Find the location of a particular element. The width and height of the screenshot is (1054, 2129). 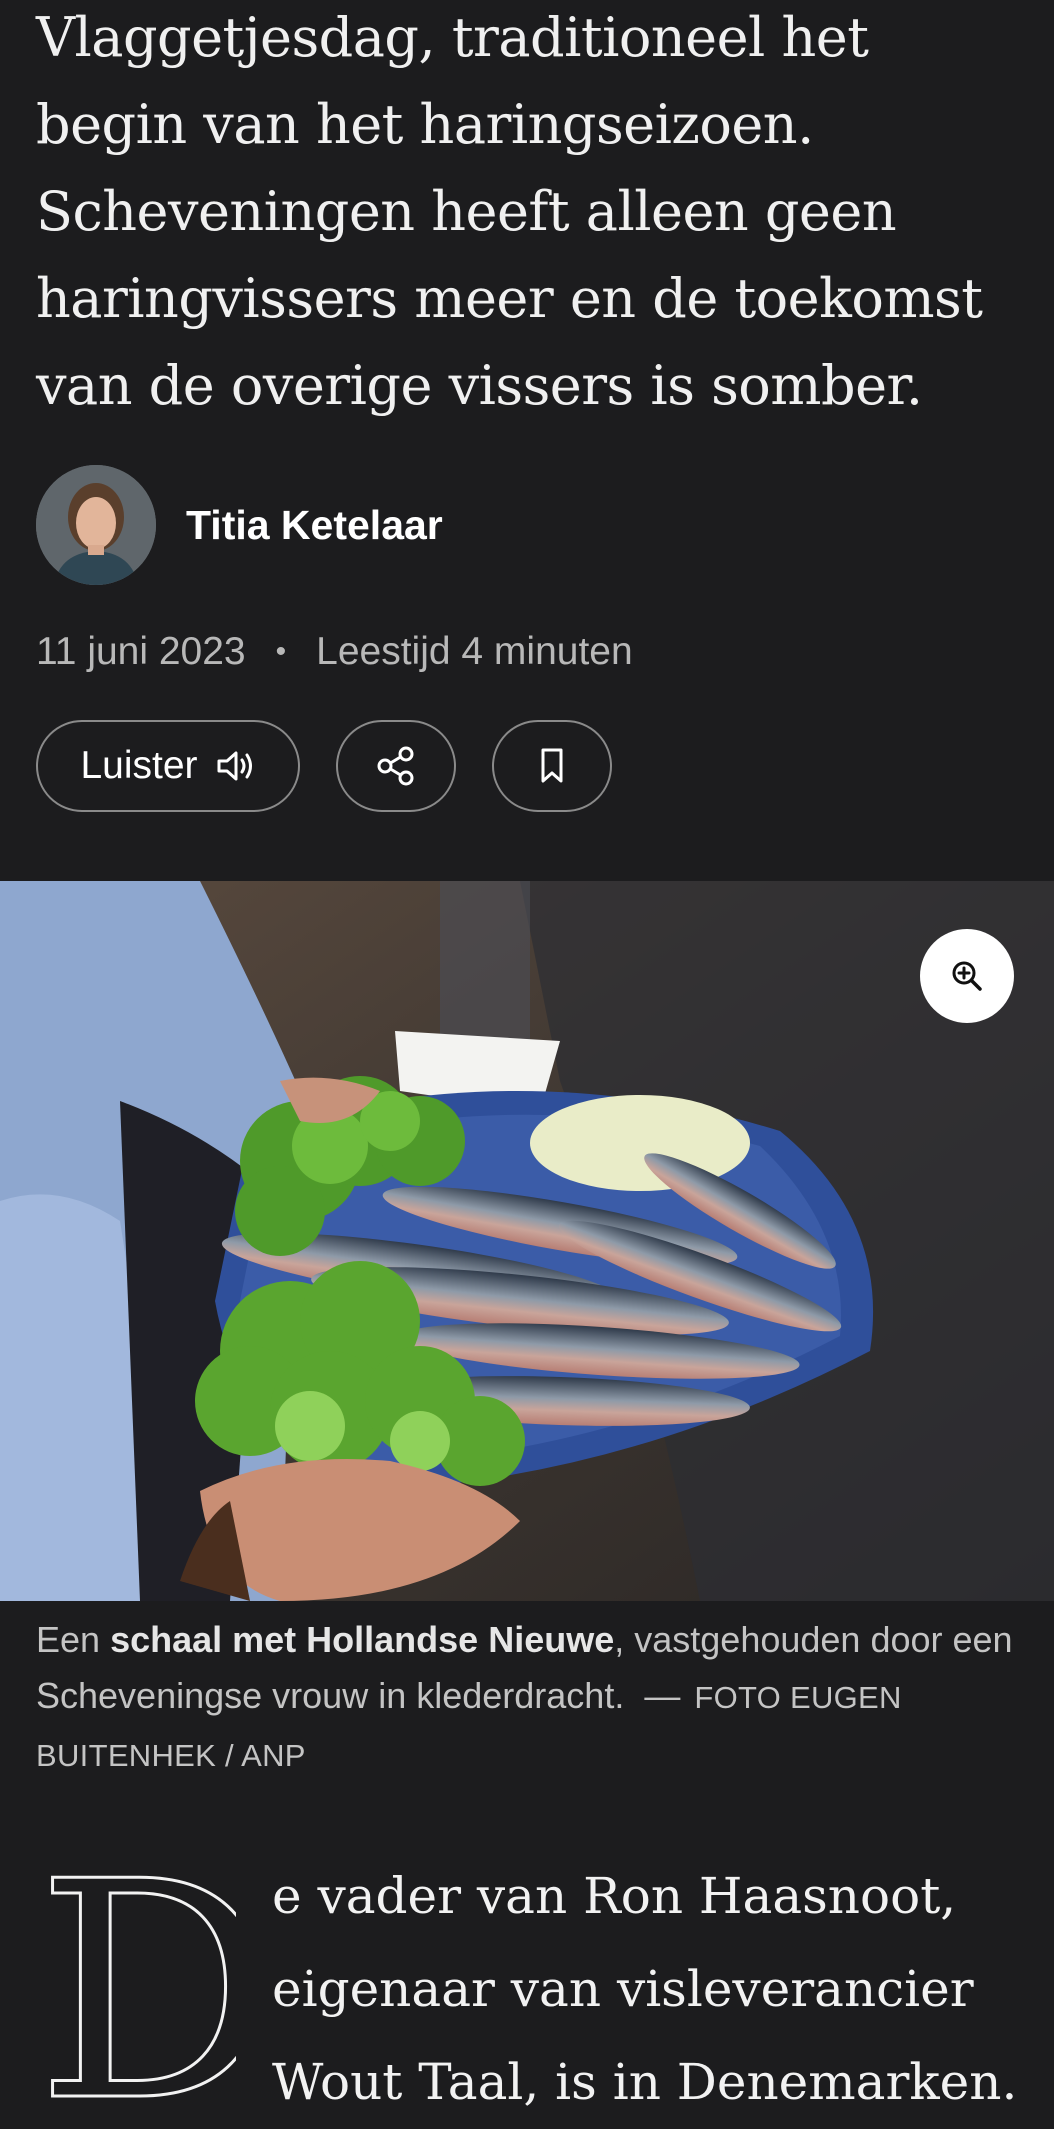

author-byline: Titia Ketelaar is located at coordinates (239, 525).